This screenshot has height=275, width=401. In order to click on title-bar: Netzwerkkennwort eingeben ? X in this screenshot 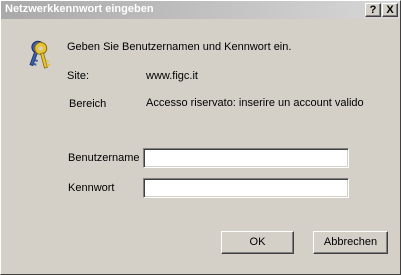, I will do `click(200, 10)`.